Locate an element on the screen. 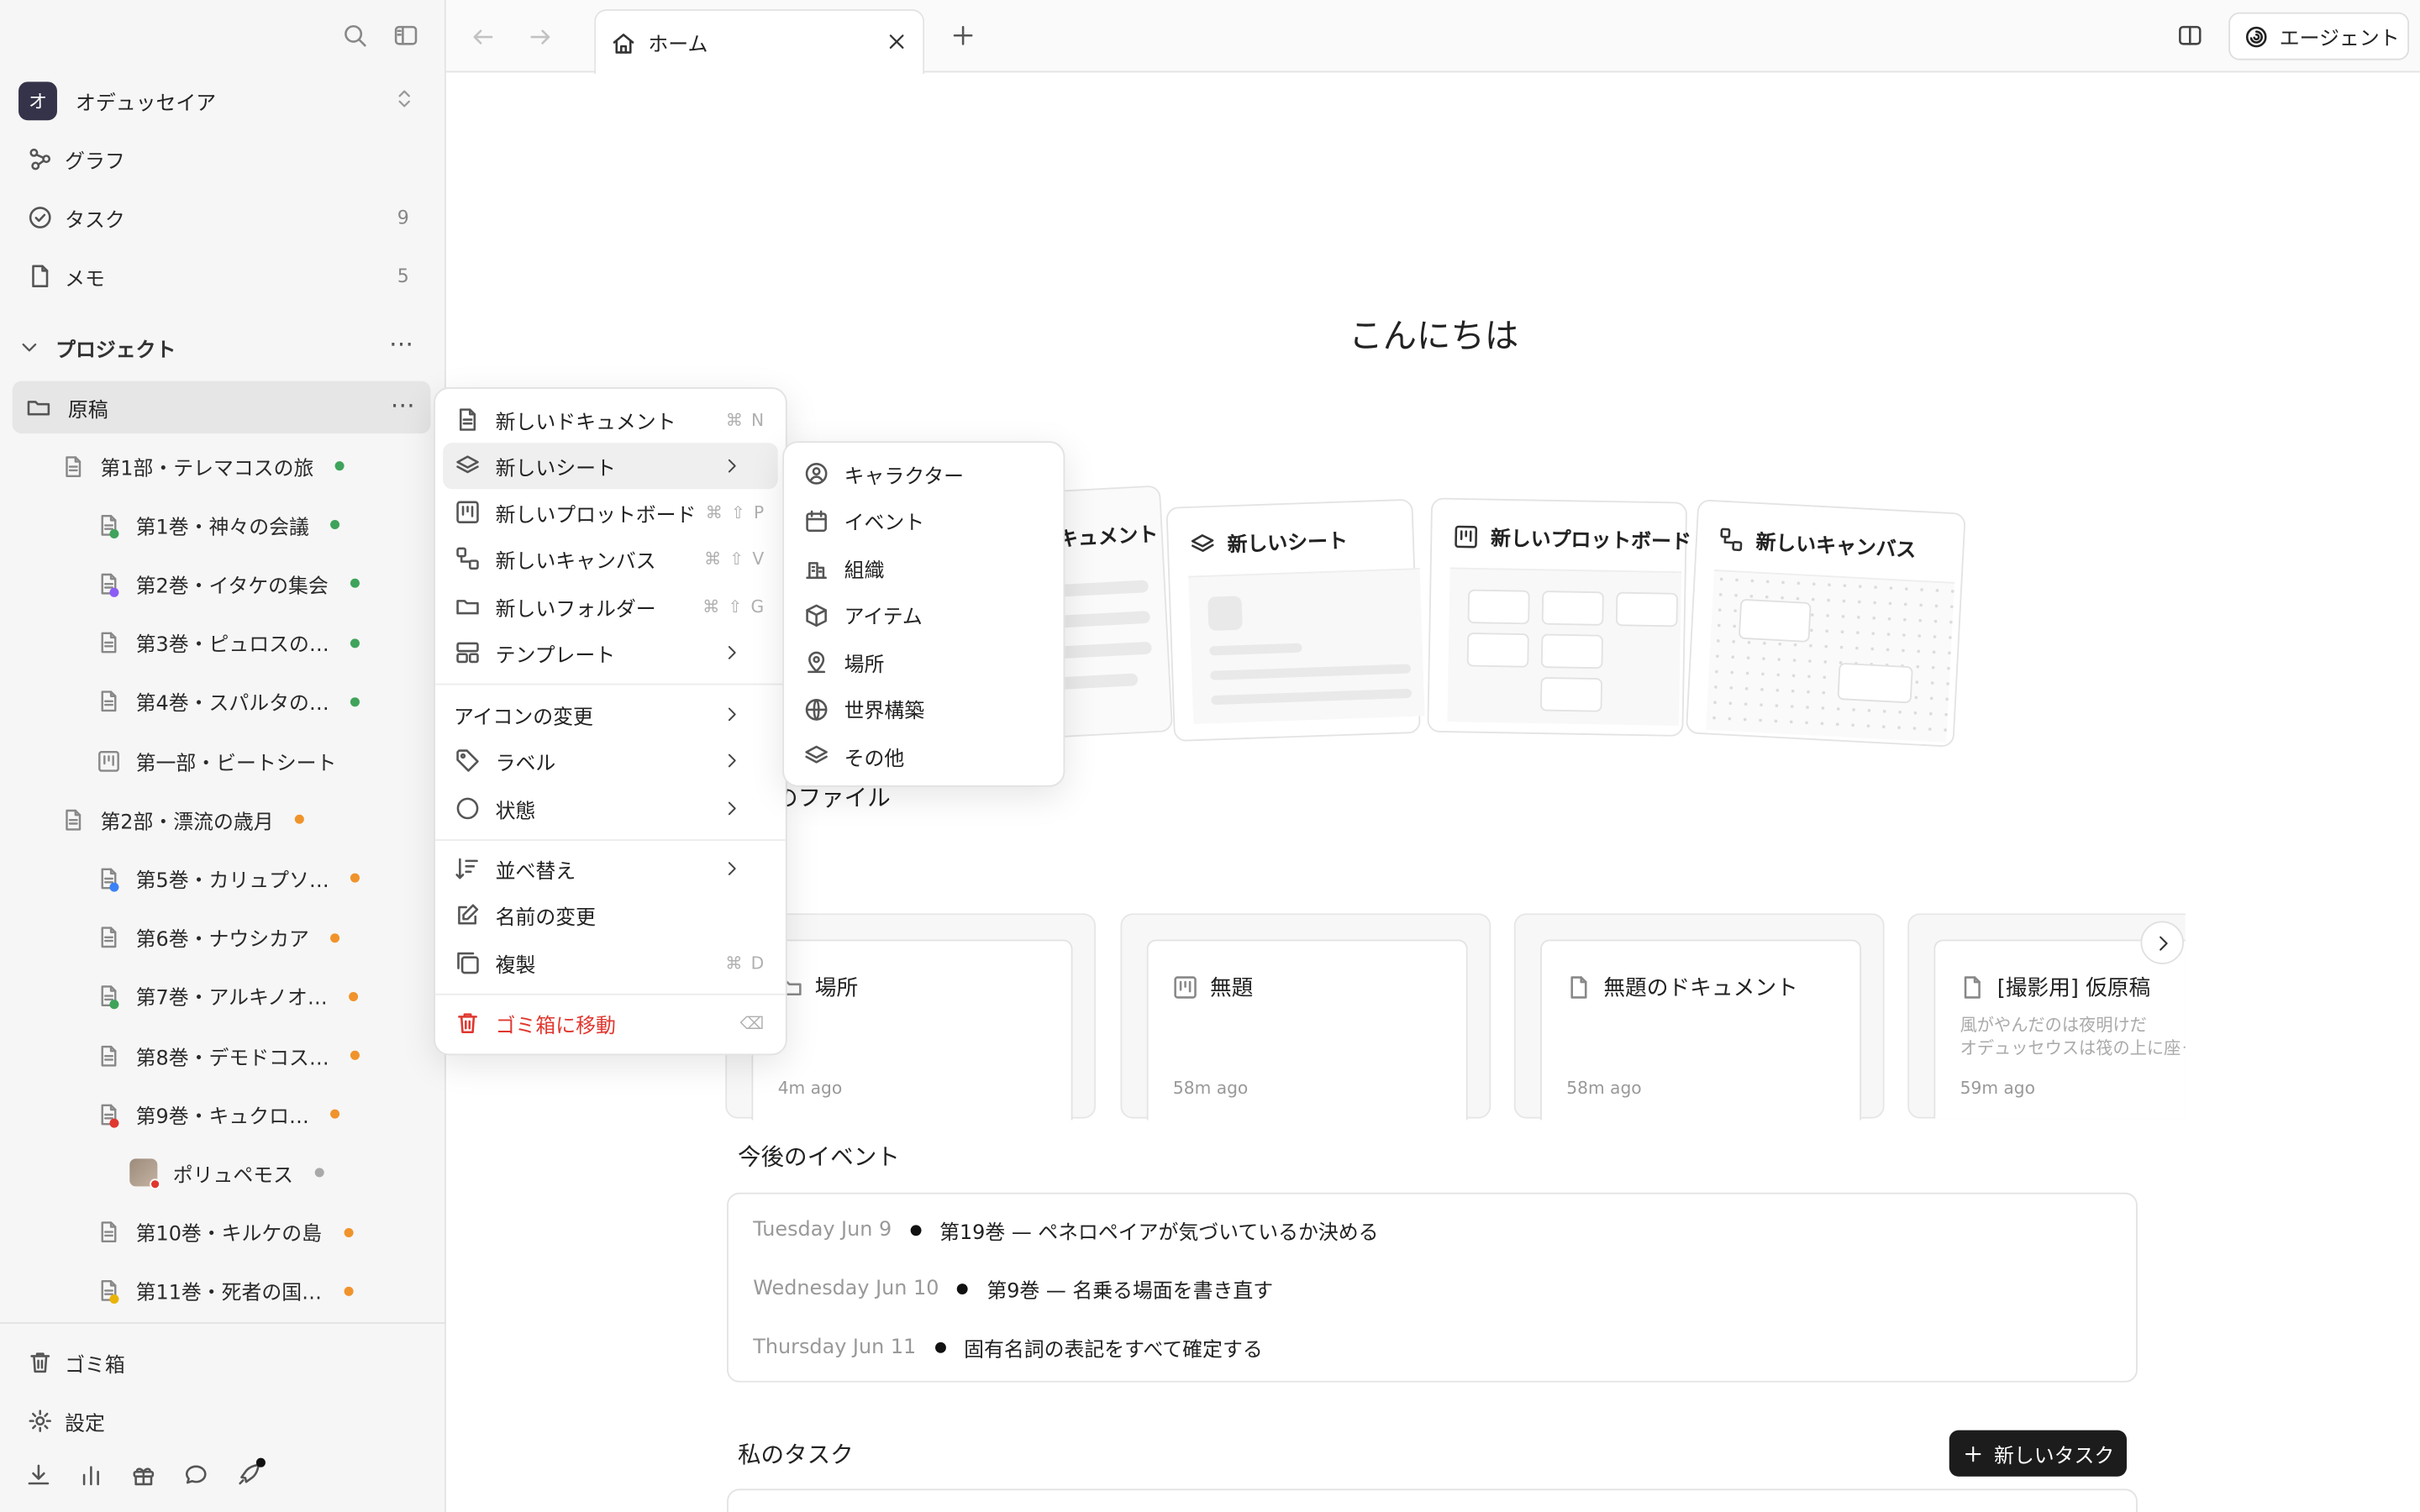  submenu-item: アイテム is located at coordinates (924, 614).